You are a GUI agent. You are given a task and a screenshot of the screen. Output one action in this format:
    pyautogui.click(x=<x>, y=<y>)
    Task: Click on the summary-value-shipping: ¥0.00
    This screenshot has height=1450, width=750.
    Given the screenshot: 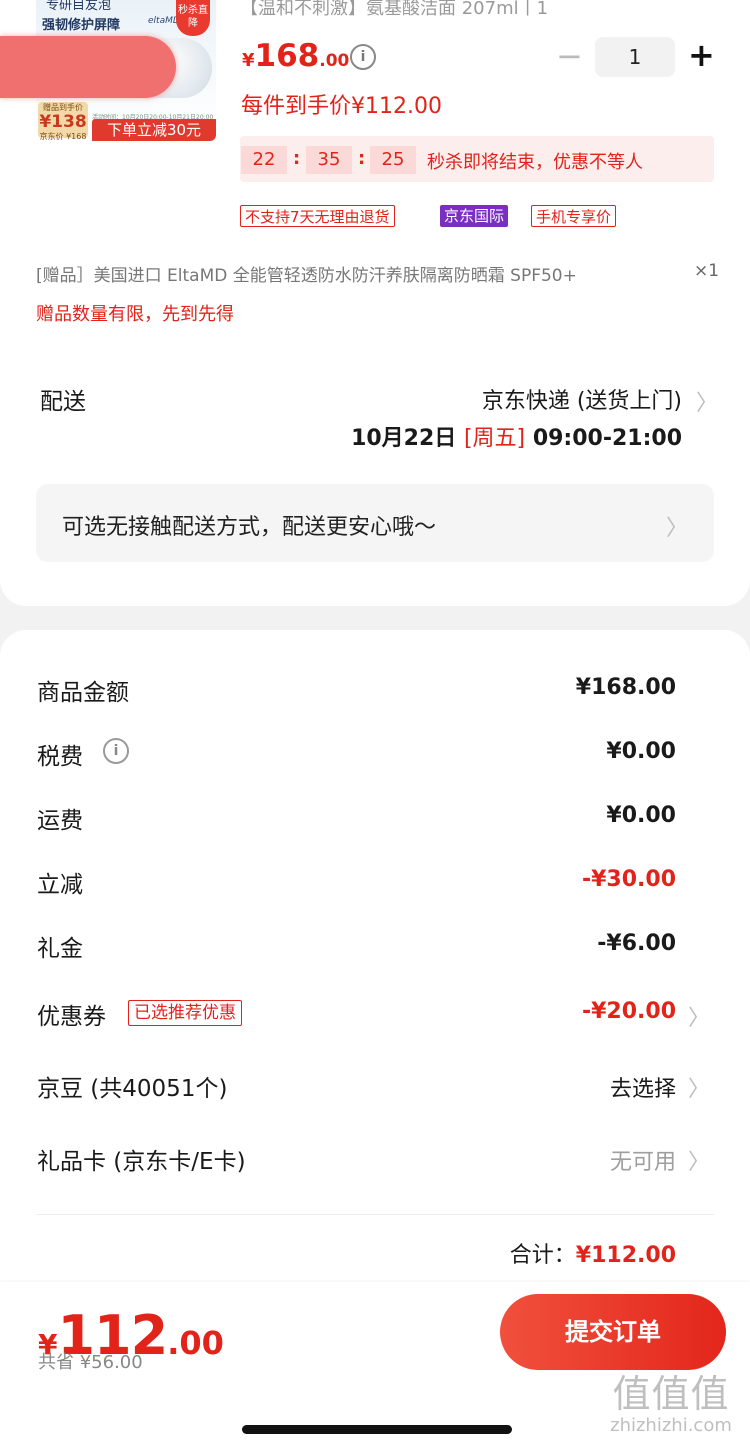 What is the action you would take?
    pyautogui.click(x=641, y=815)
    